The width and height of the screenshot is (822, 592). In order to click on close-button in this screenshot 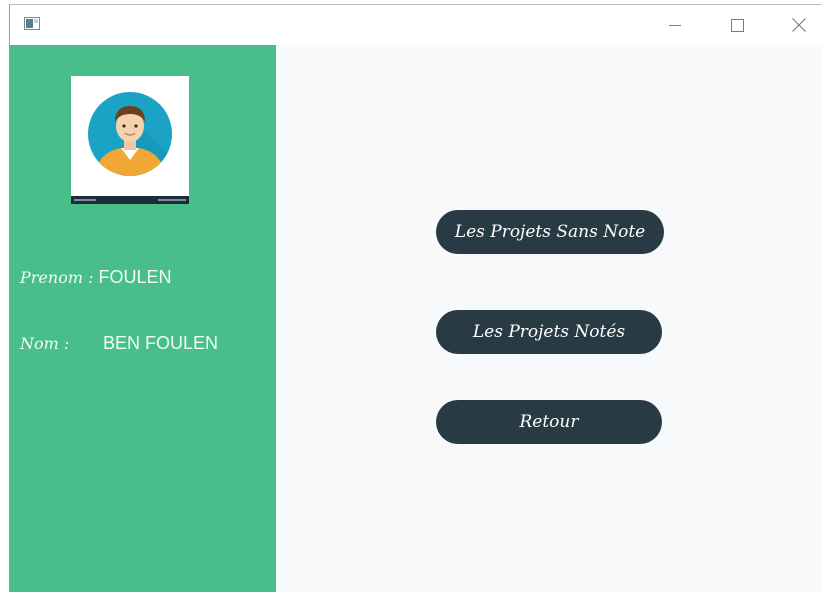, I will do `click(799, 25)`.